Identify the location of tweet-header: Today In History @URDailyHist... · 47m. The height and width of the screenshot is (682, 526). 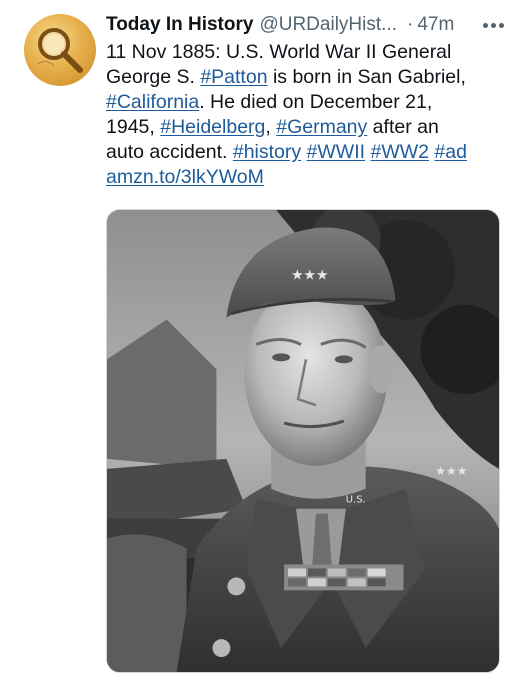
(305, 25).